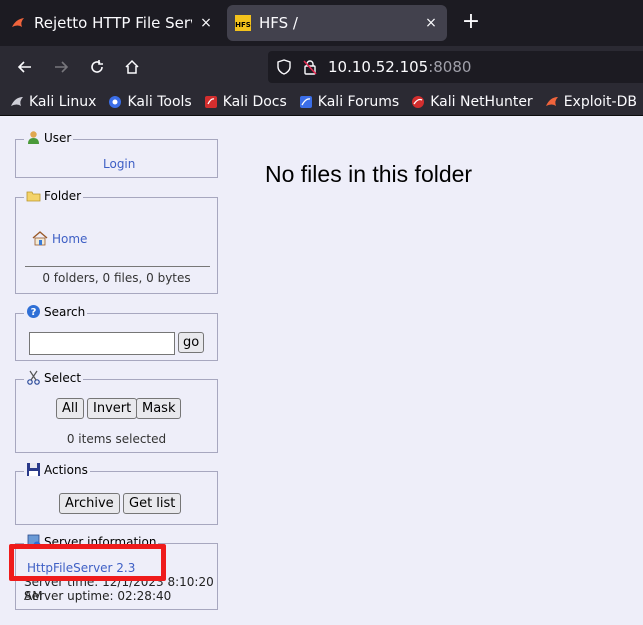  I want to click on home-link: Home, so click(69, 239).